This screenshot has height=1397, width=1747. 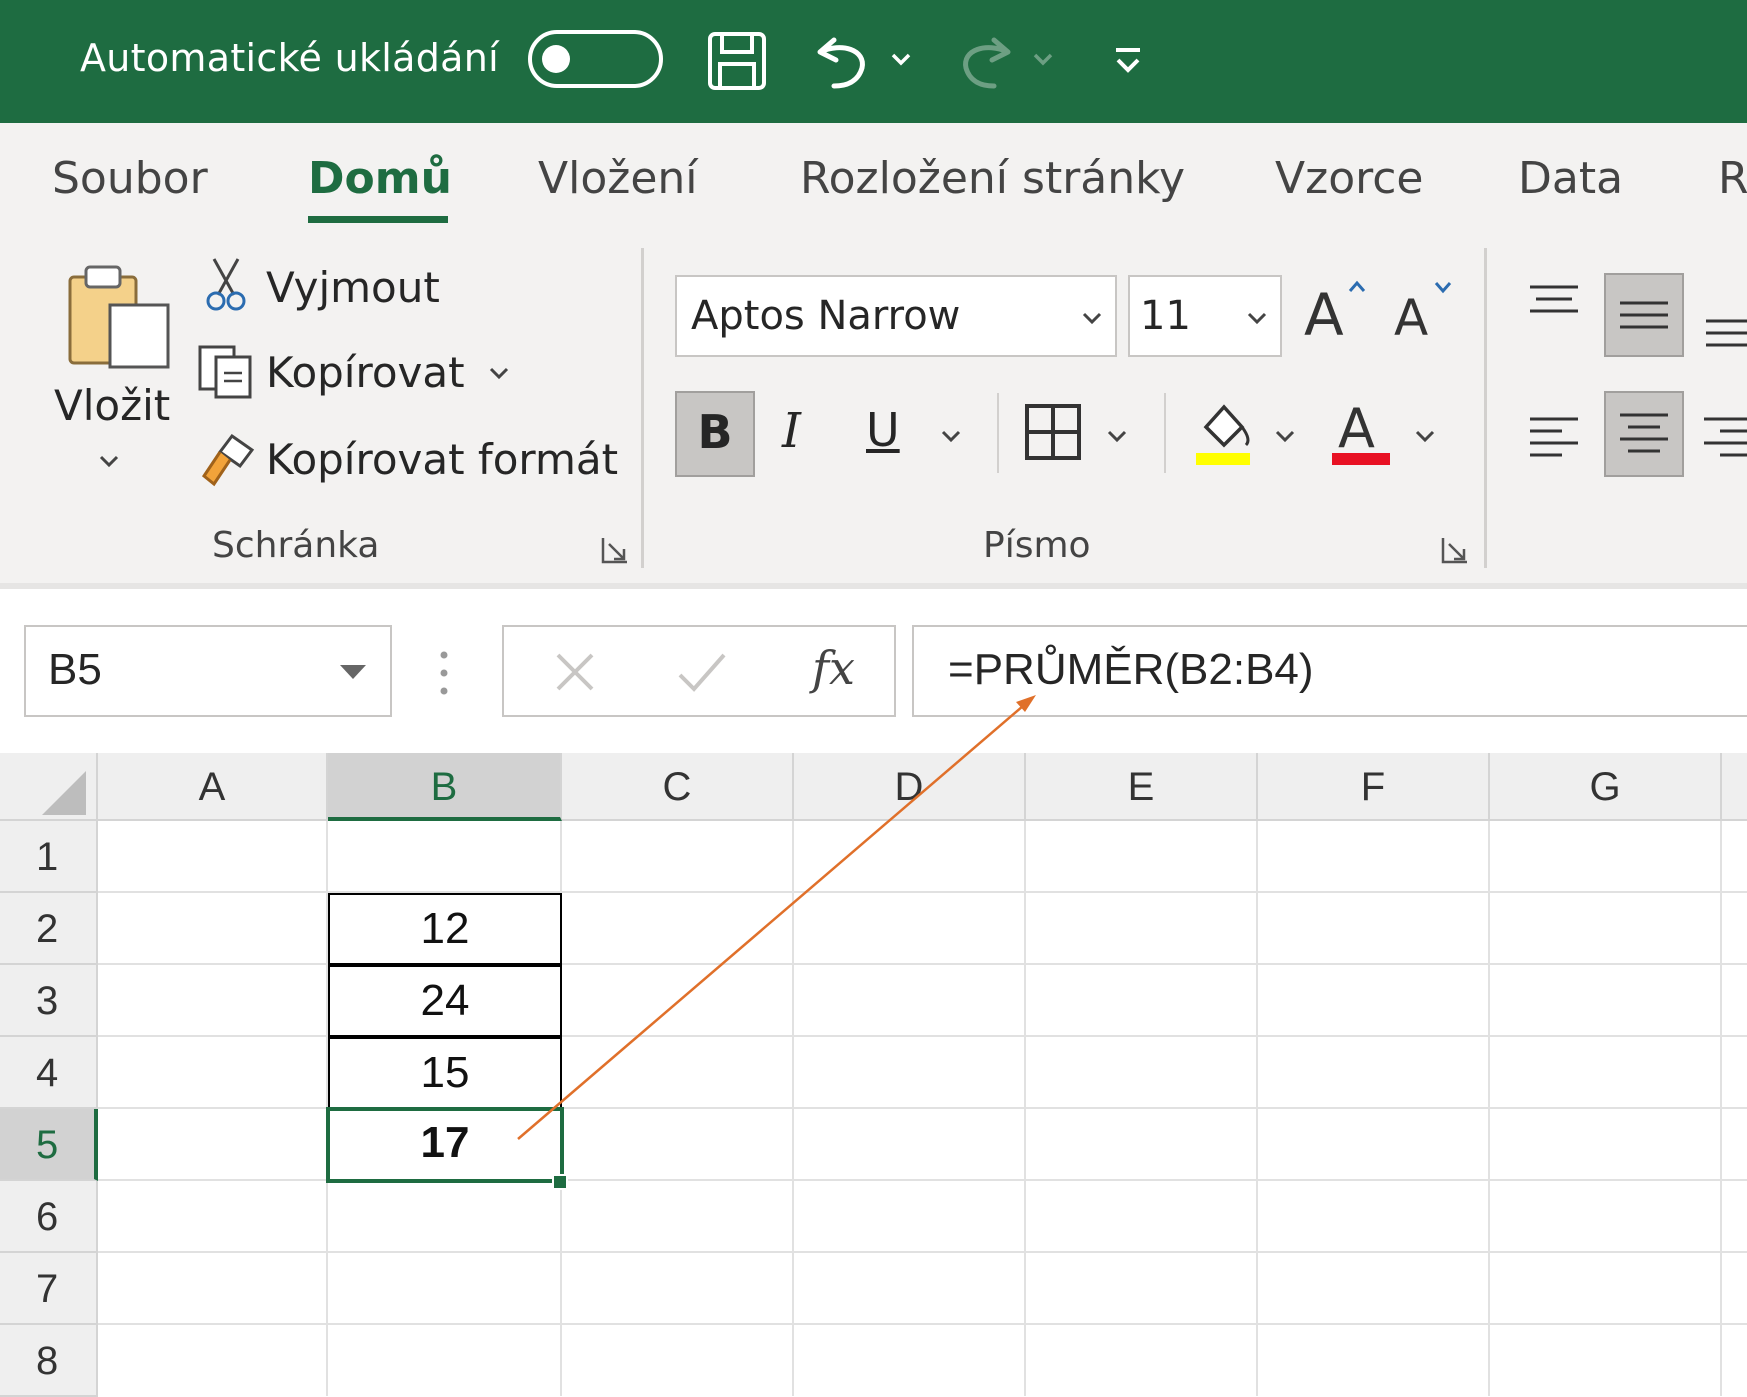 I want to click on cell-b2: 12, so click(x=445, y=929).